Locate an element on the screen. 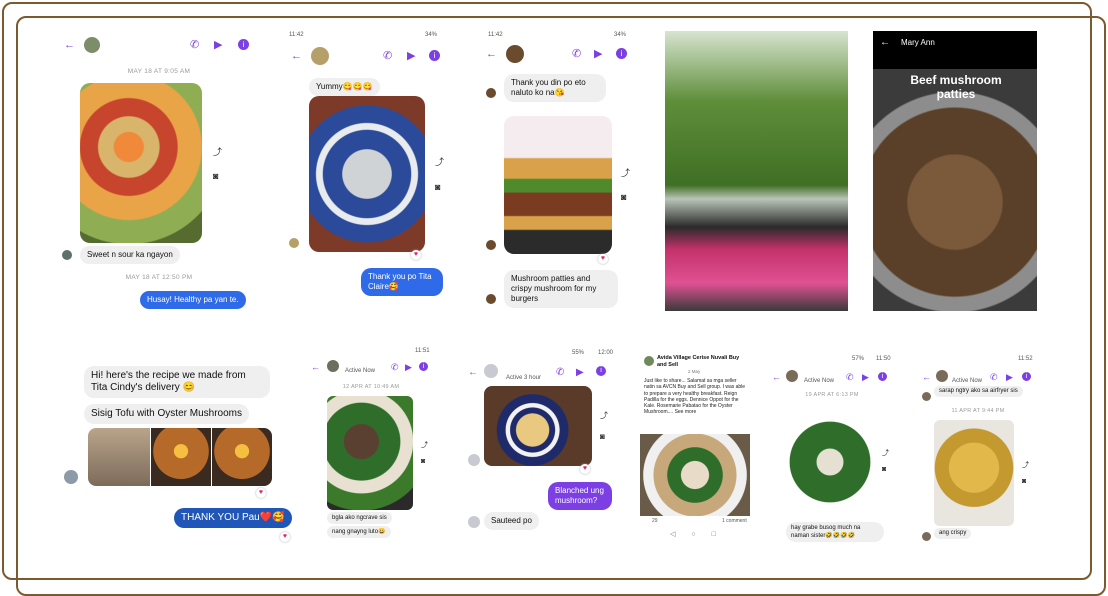  sent-message-bubble: Blanched ung mushroom? is located at coordinates (580, 496).